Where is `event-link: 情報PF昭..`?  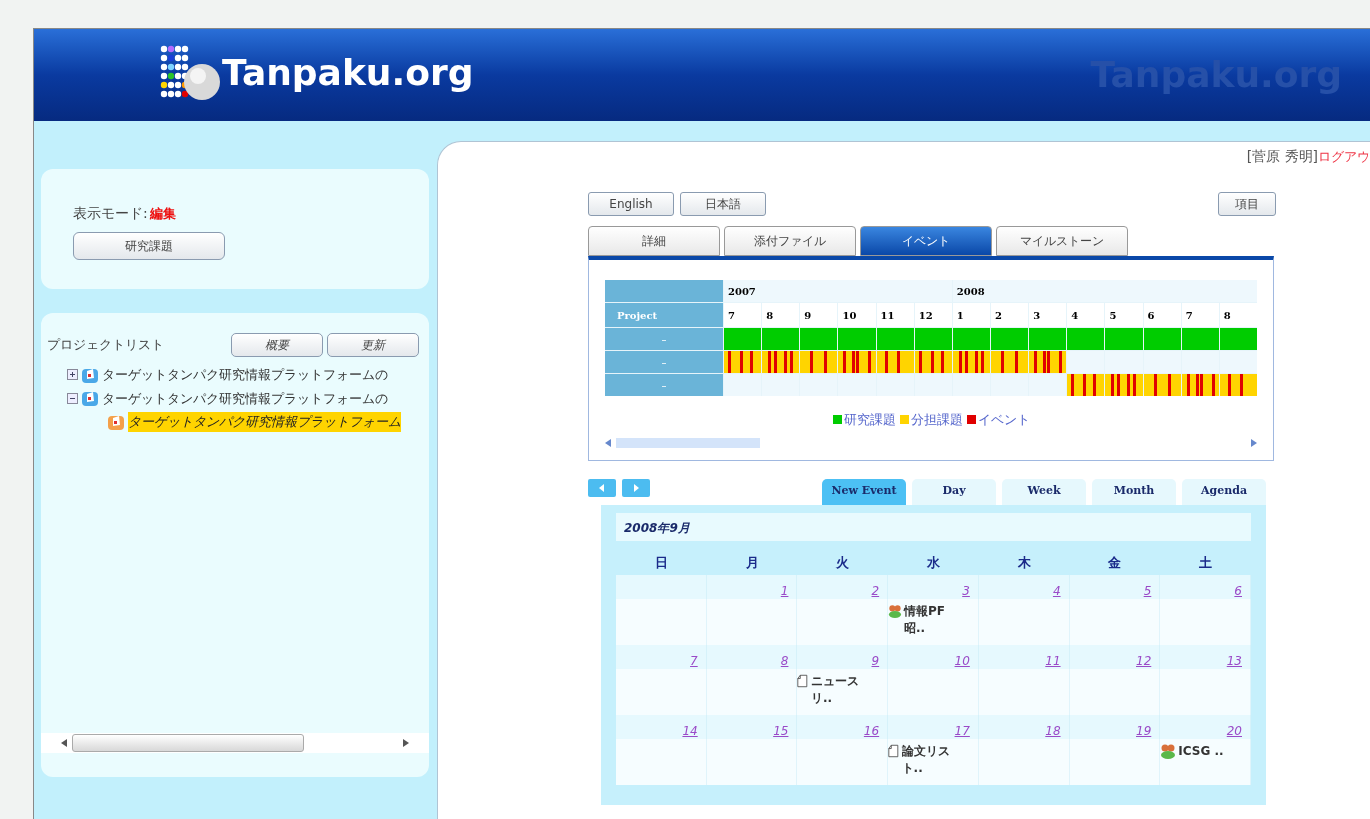 event-link: 情報PF昭.. is located at coordinates (931, 619).